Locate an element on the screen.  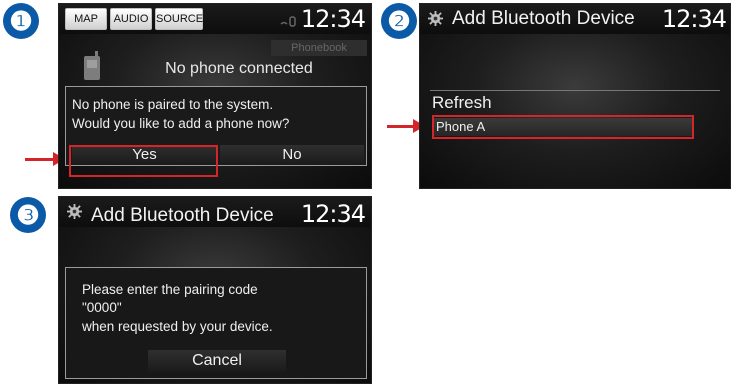
source-tab-button: SOURCE is located at coordinates (179, 19).